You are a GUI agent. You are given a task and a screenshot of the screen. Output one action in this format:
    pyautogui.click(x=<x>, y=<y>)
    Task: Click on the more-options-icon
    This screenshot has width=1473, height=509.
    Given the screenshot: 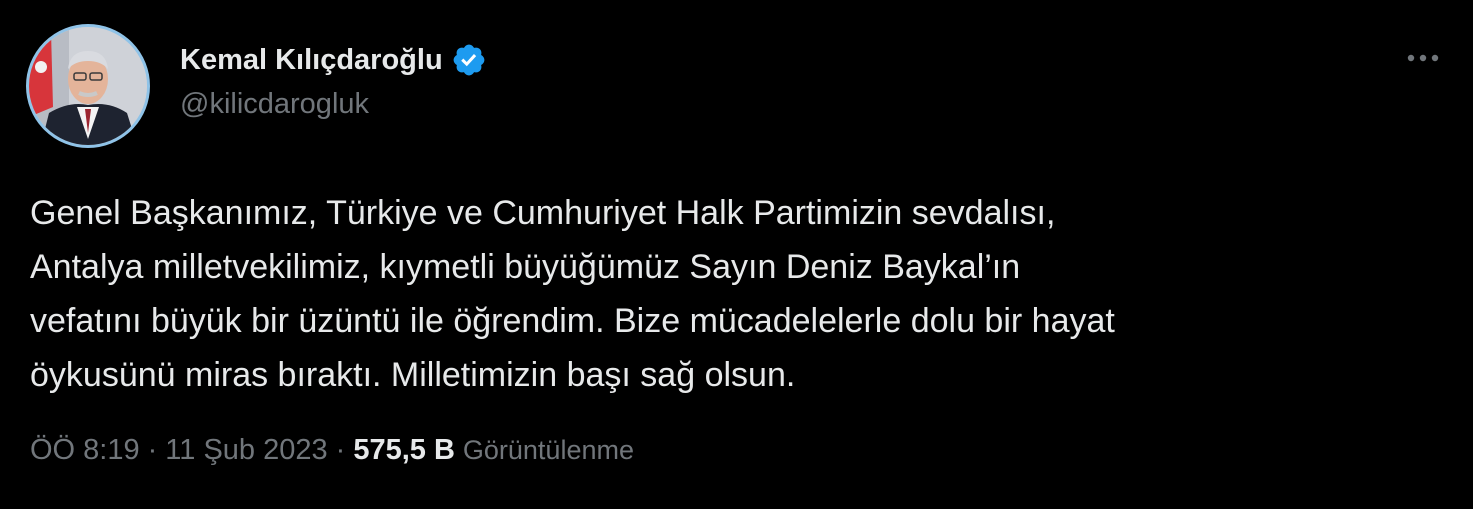 What is the action you would take?
    pyautogui.click(x=1423, y=58)
    